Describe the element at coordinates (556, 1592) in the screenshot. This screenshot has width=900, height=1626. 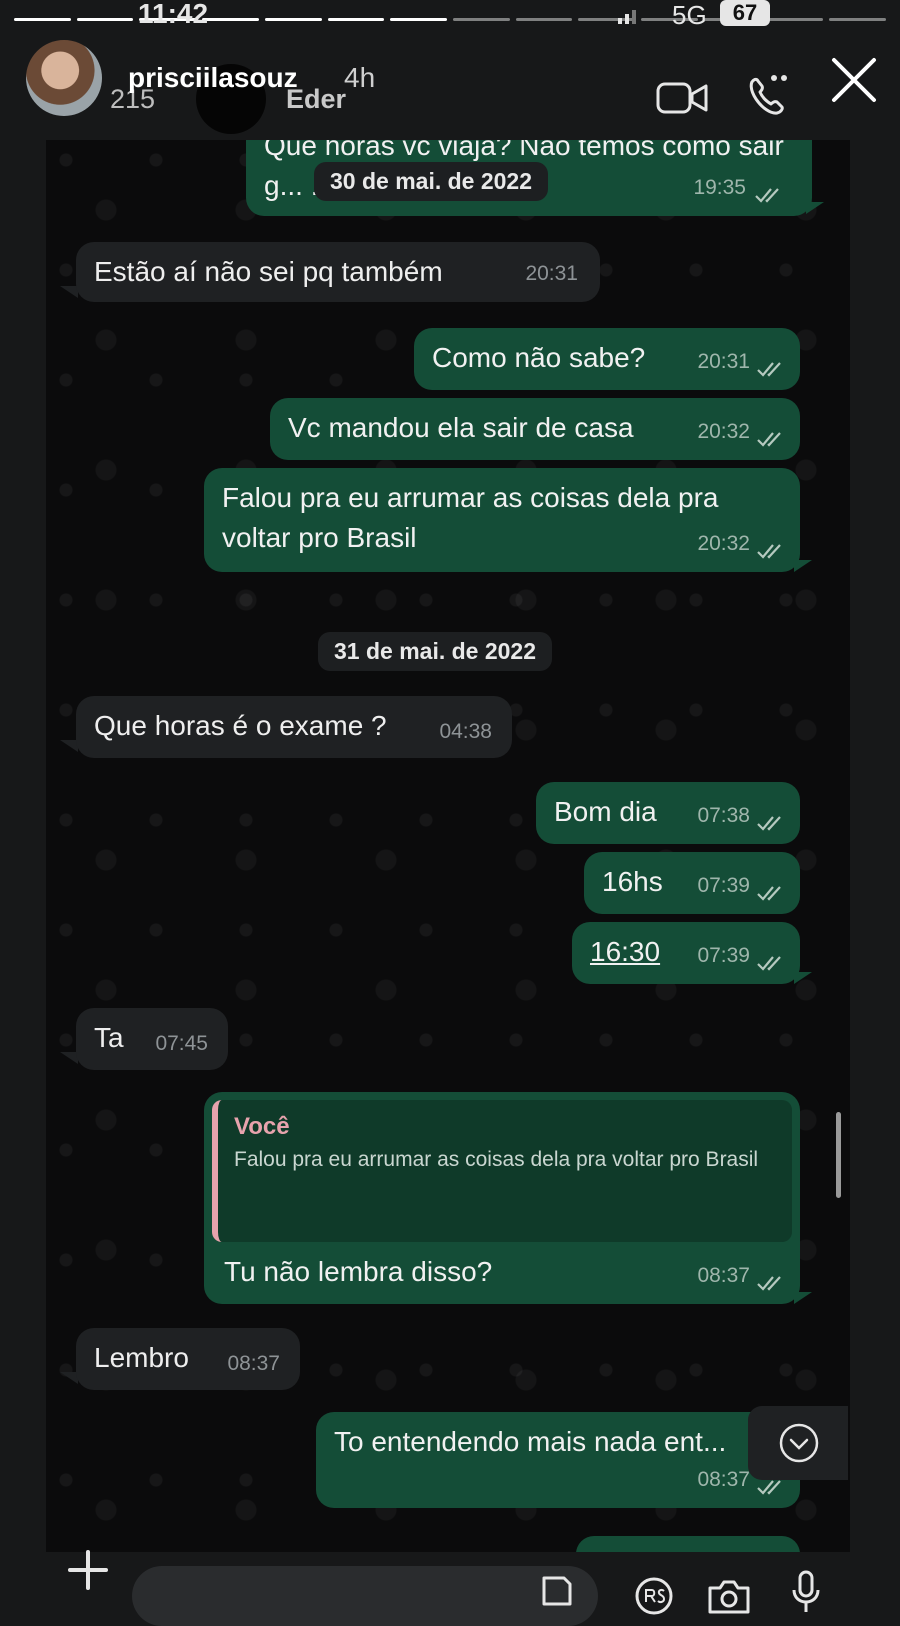
I see `sticker-icon` at that location.